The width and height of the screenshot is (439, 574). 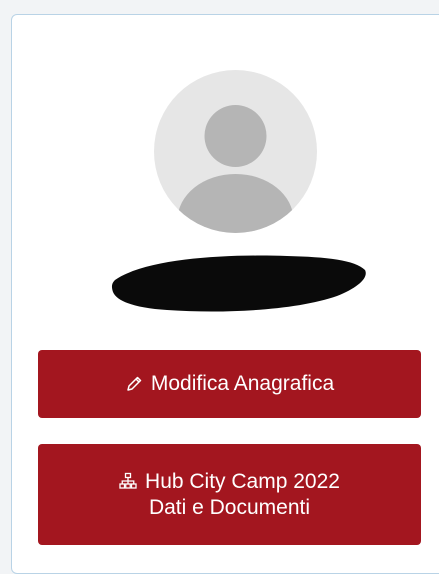 What do you see at coordinates (242, 481) in the screenshot?
I see `hub-button-title: Hub City Camp 2022` at bounding box center [242, 481].